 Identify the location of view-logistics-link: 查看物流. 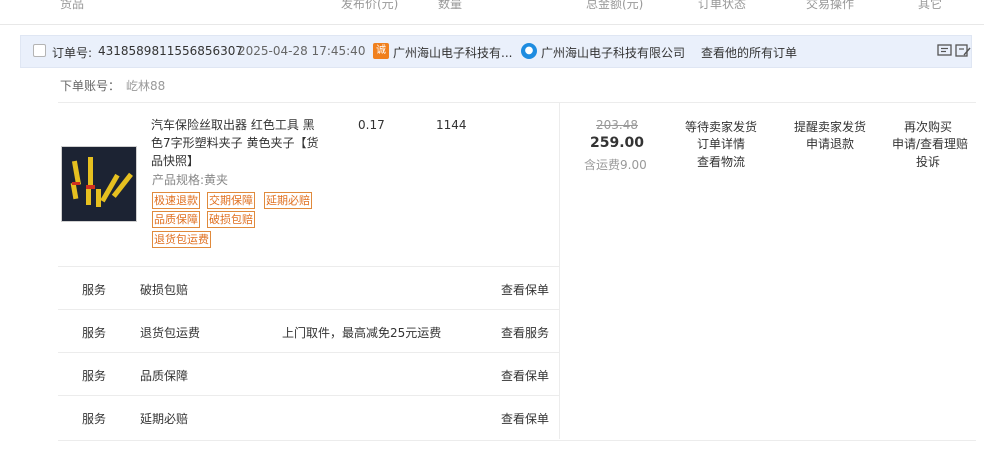
(721, 161).